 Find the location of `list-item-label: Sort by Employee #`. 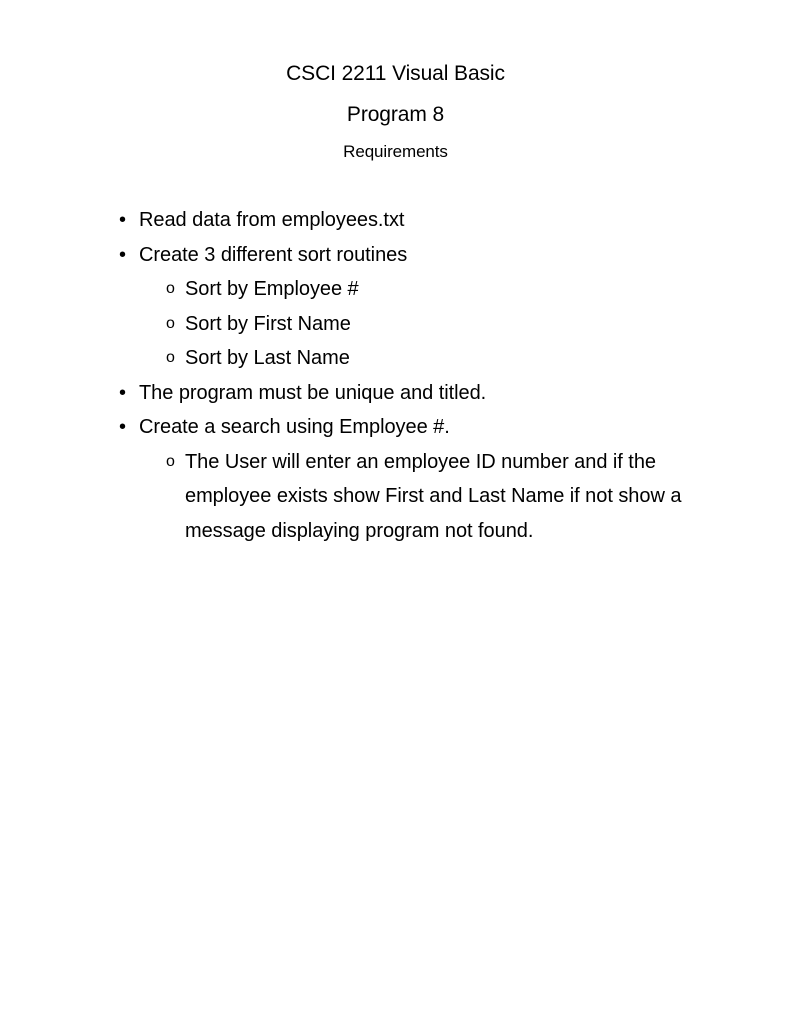

list-item-label: Sort by Employee # is located at coordinates (272, 289).